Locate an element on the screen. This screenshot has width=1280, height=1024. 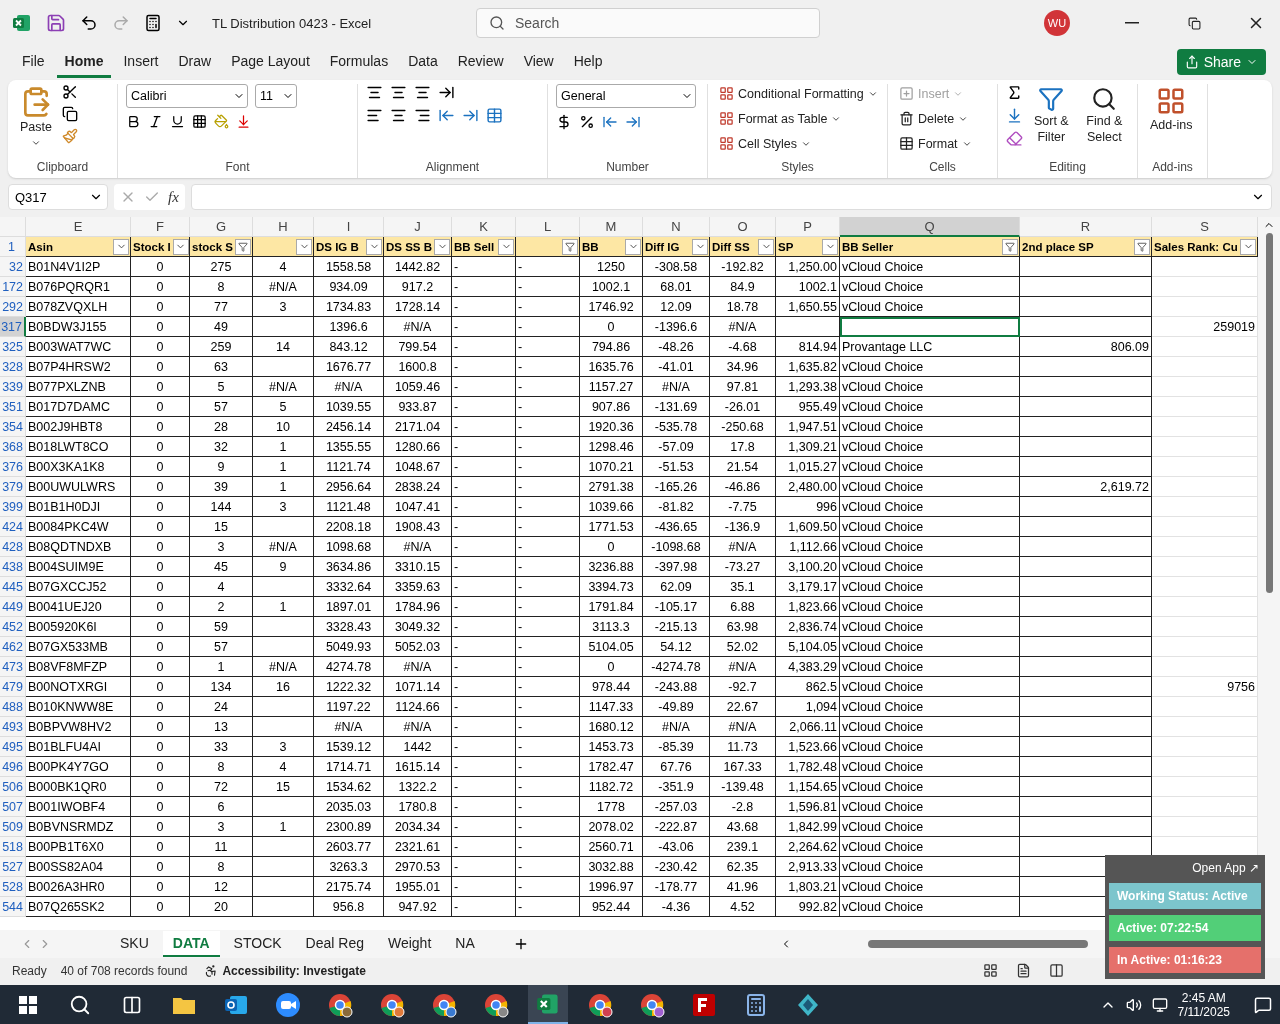
row-header: 438 is located at coordinates (13, 567).